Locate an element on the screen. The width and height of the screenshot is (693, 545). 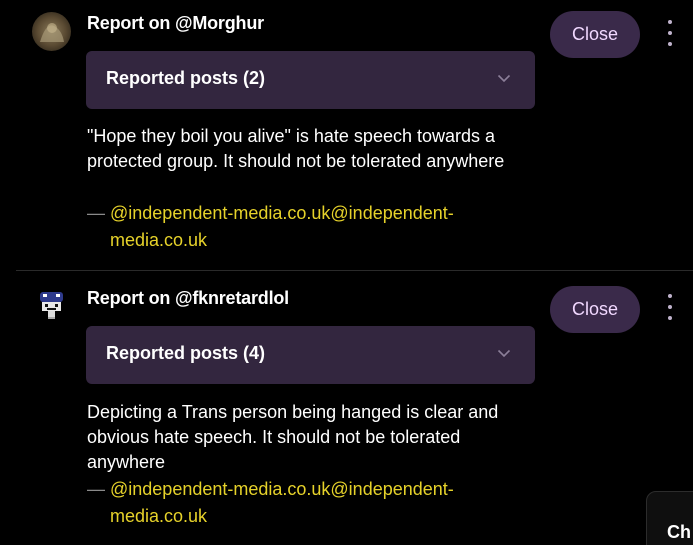
report-title: Report on @Morghur is located at coordinates (175, 23).